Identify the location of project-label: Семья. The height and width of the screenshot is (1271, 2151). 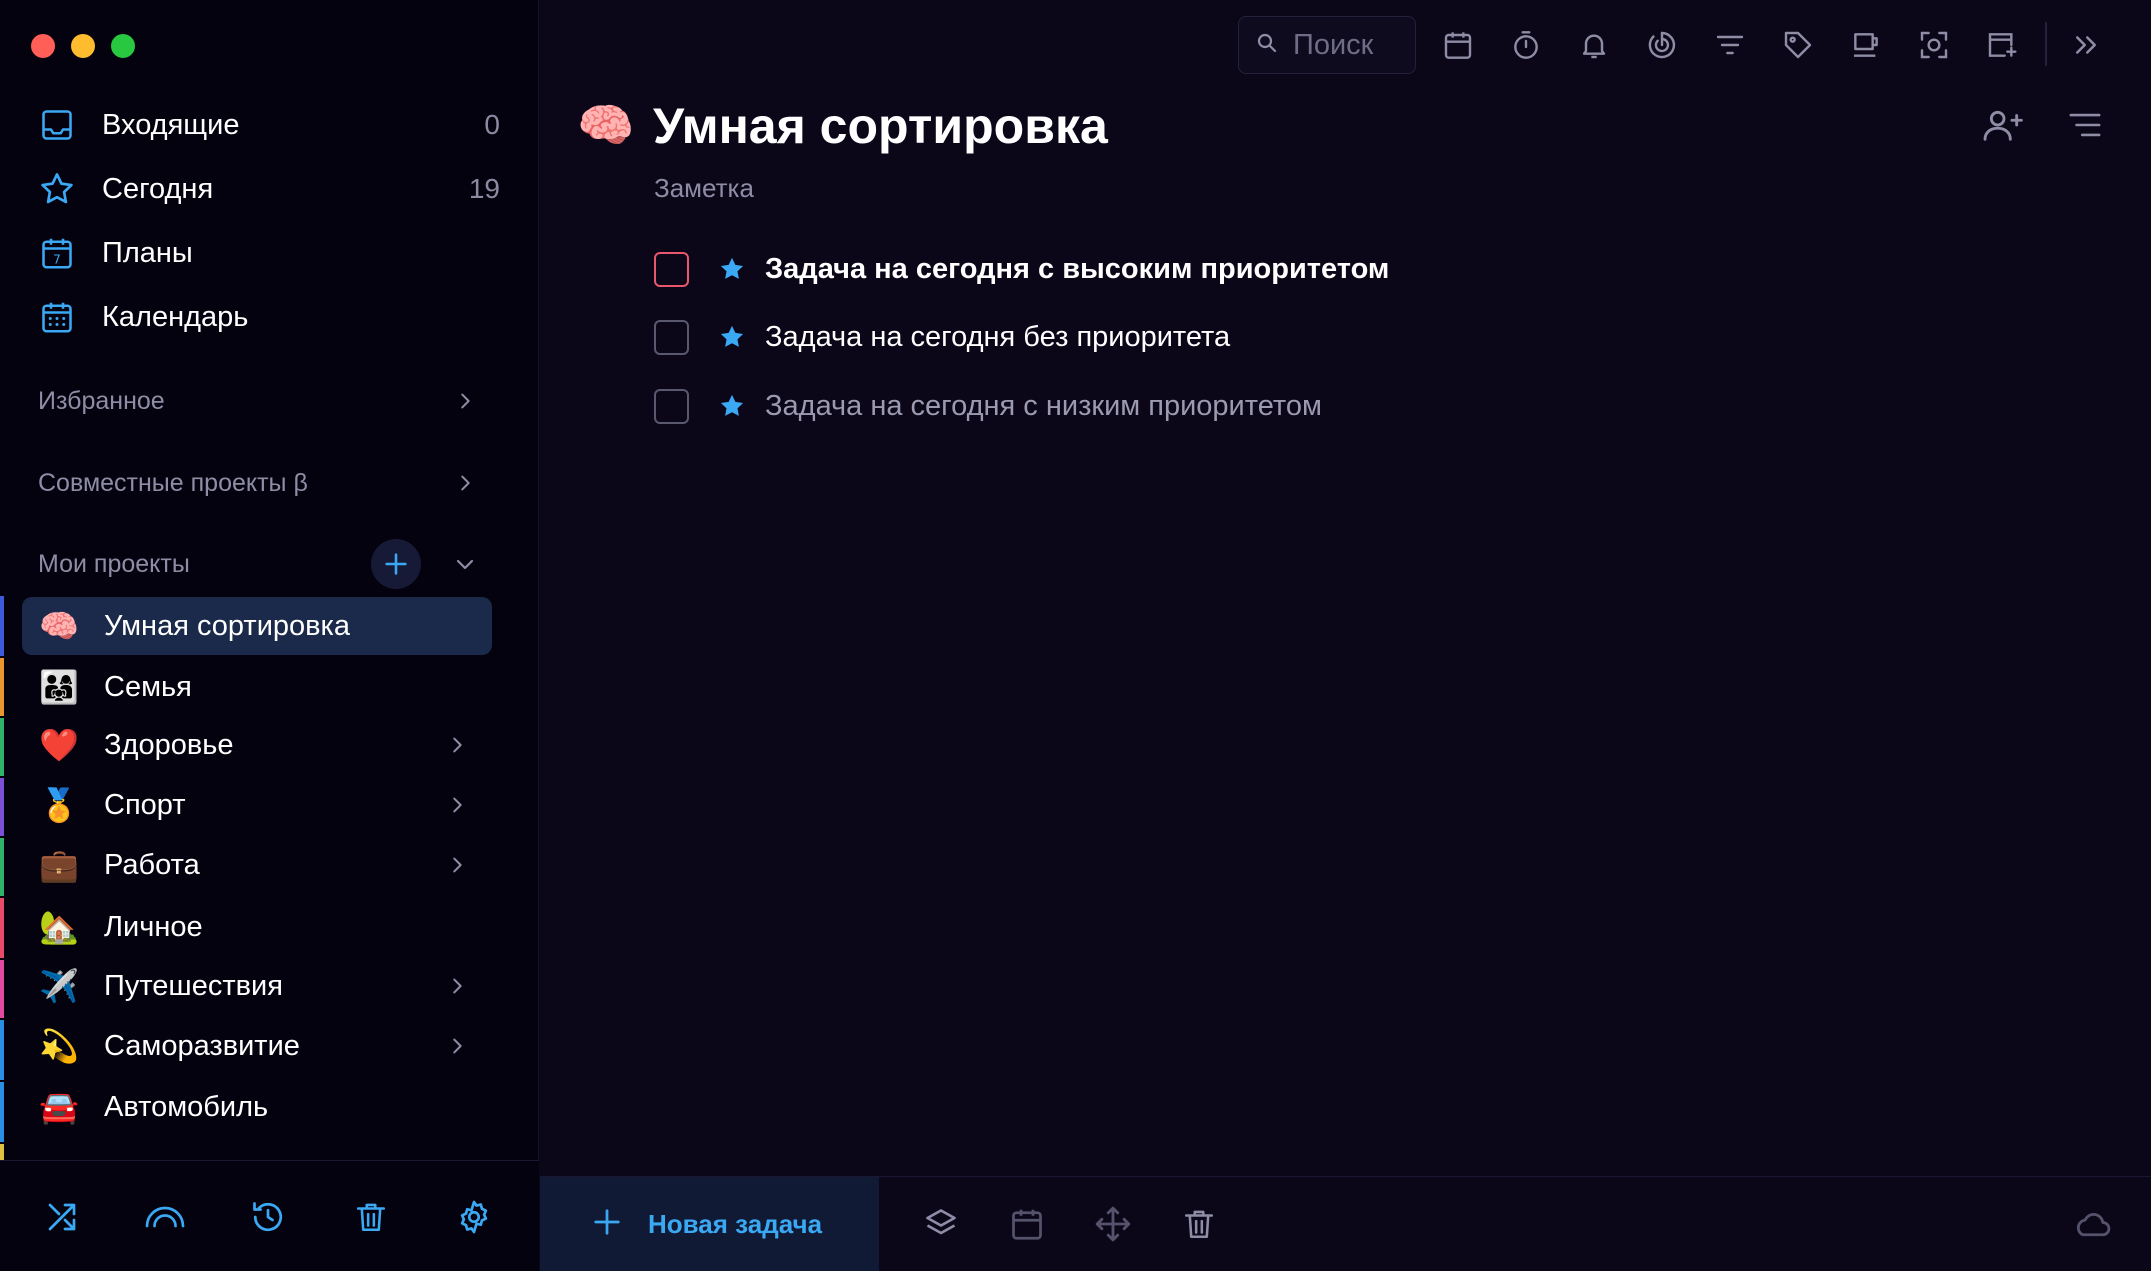
(148, 686).